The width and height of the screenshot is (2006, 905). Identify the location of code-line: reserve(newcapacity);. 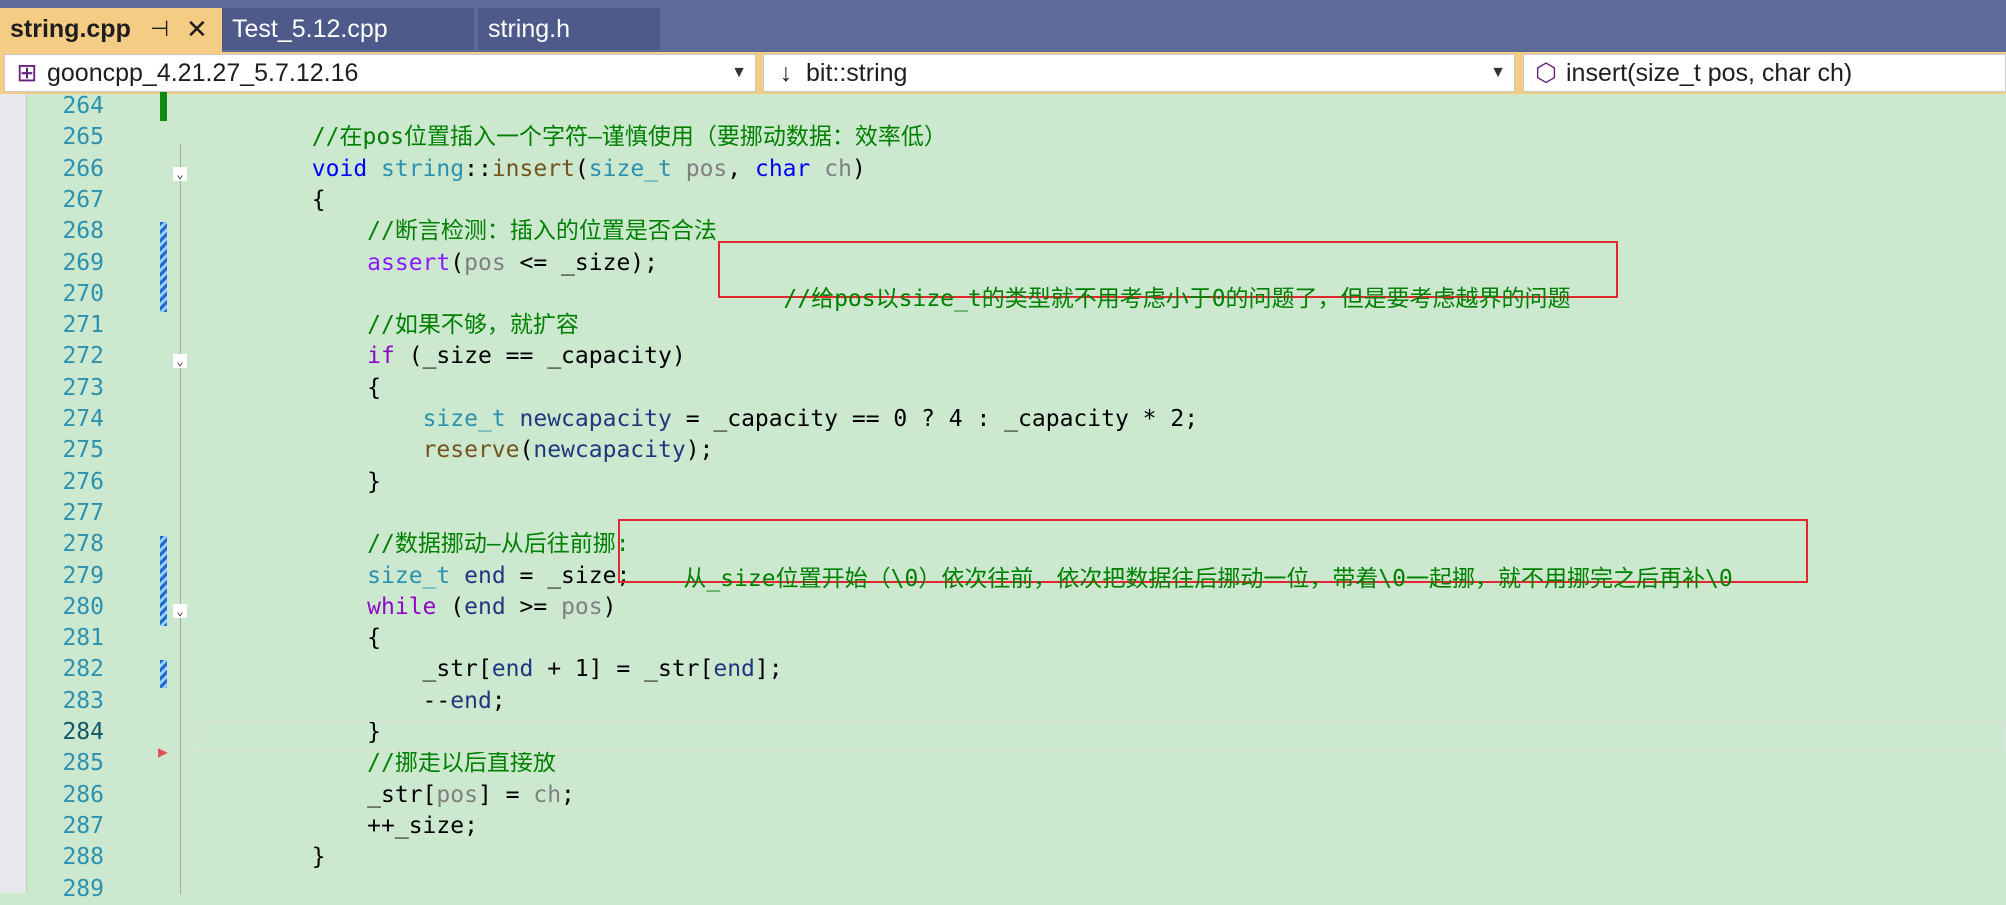
(457, 450).